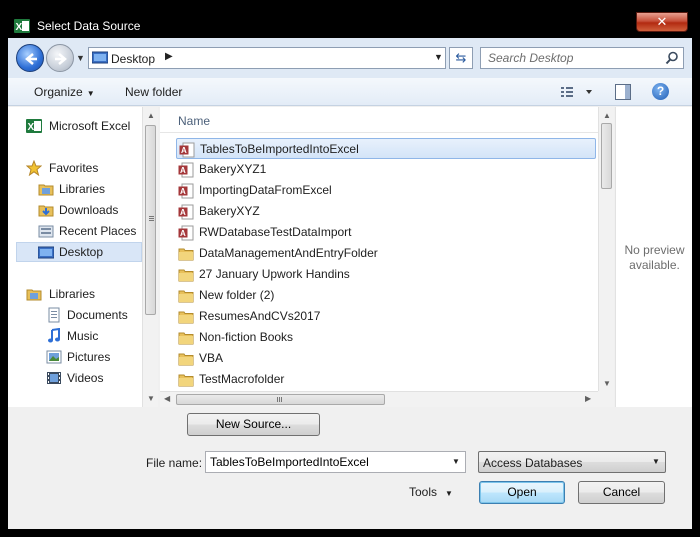 This screenshot has height=537, width=700. I want to click on column-header-name: Name, so click(379, 120).